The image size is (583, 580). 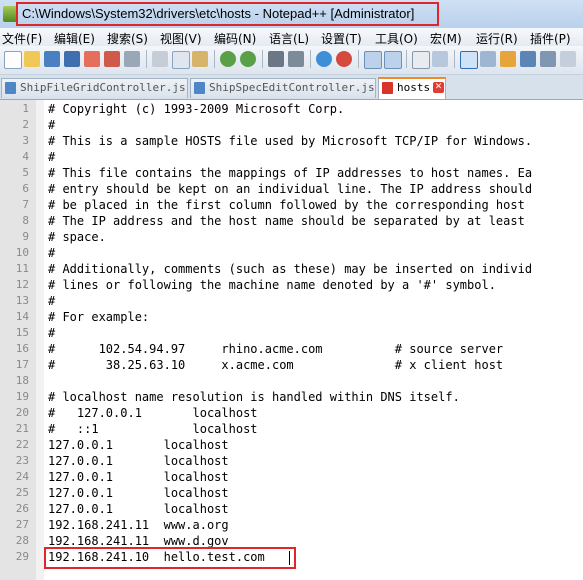 I want to click on menu-tools: 工具(O), so click(x=396, y=38).